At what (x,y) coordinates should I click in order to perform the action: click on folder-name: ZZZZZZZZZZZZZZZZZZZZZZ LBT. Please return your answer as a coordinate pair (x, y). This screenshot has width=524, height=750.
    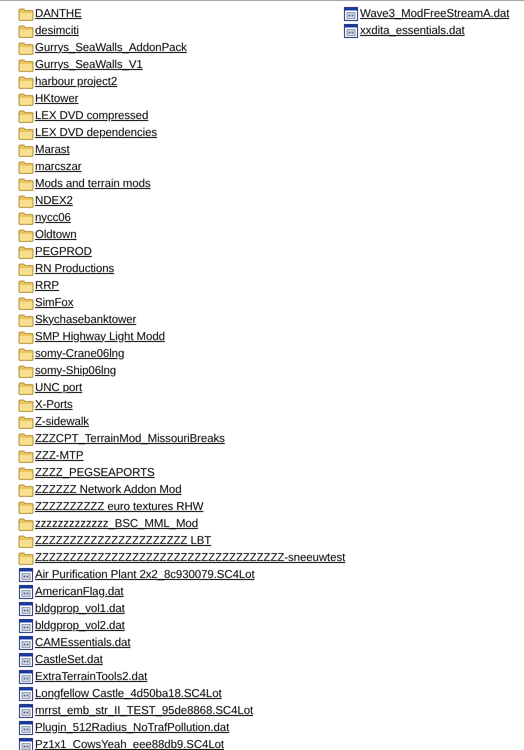
    Looking at the image, I should click on (123, 541).